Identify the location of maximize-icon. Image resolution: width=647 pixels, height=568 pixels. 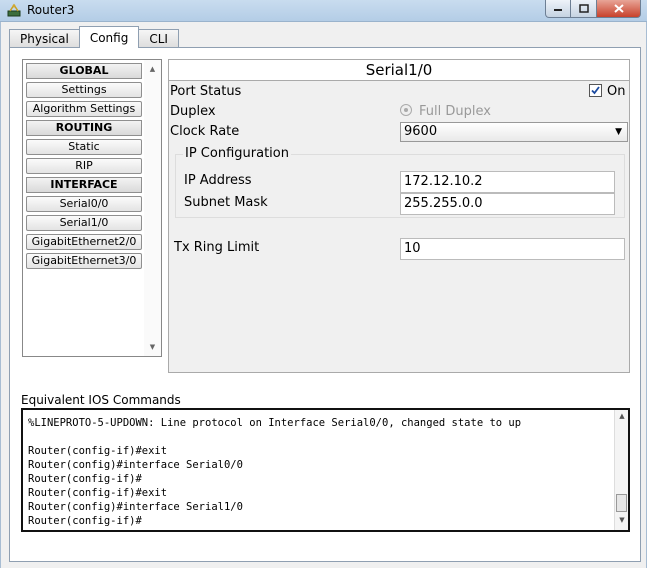
(583, 8).